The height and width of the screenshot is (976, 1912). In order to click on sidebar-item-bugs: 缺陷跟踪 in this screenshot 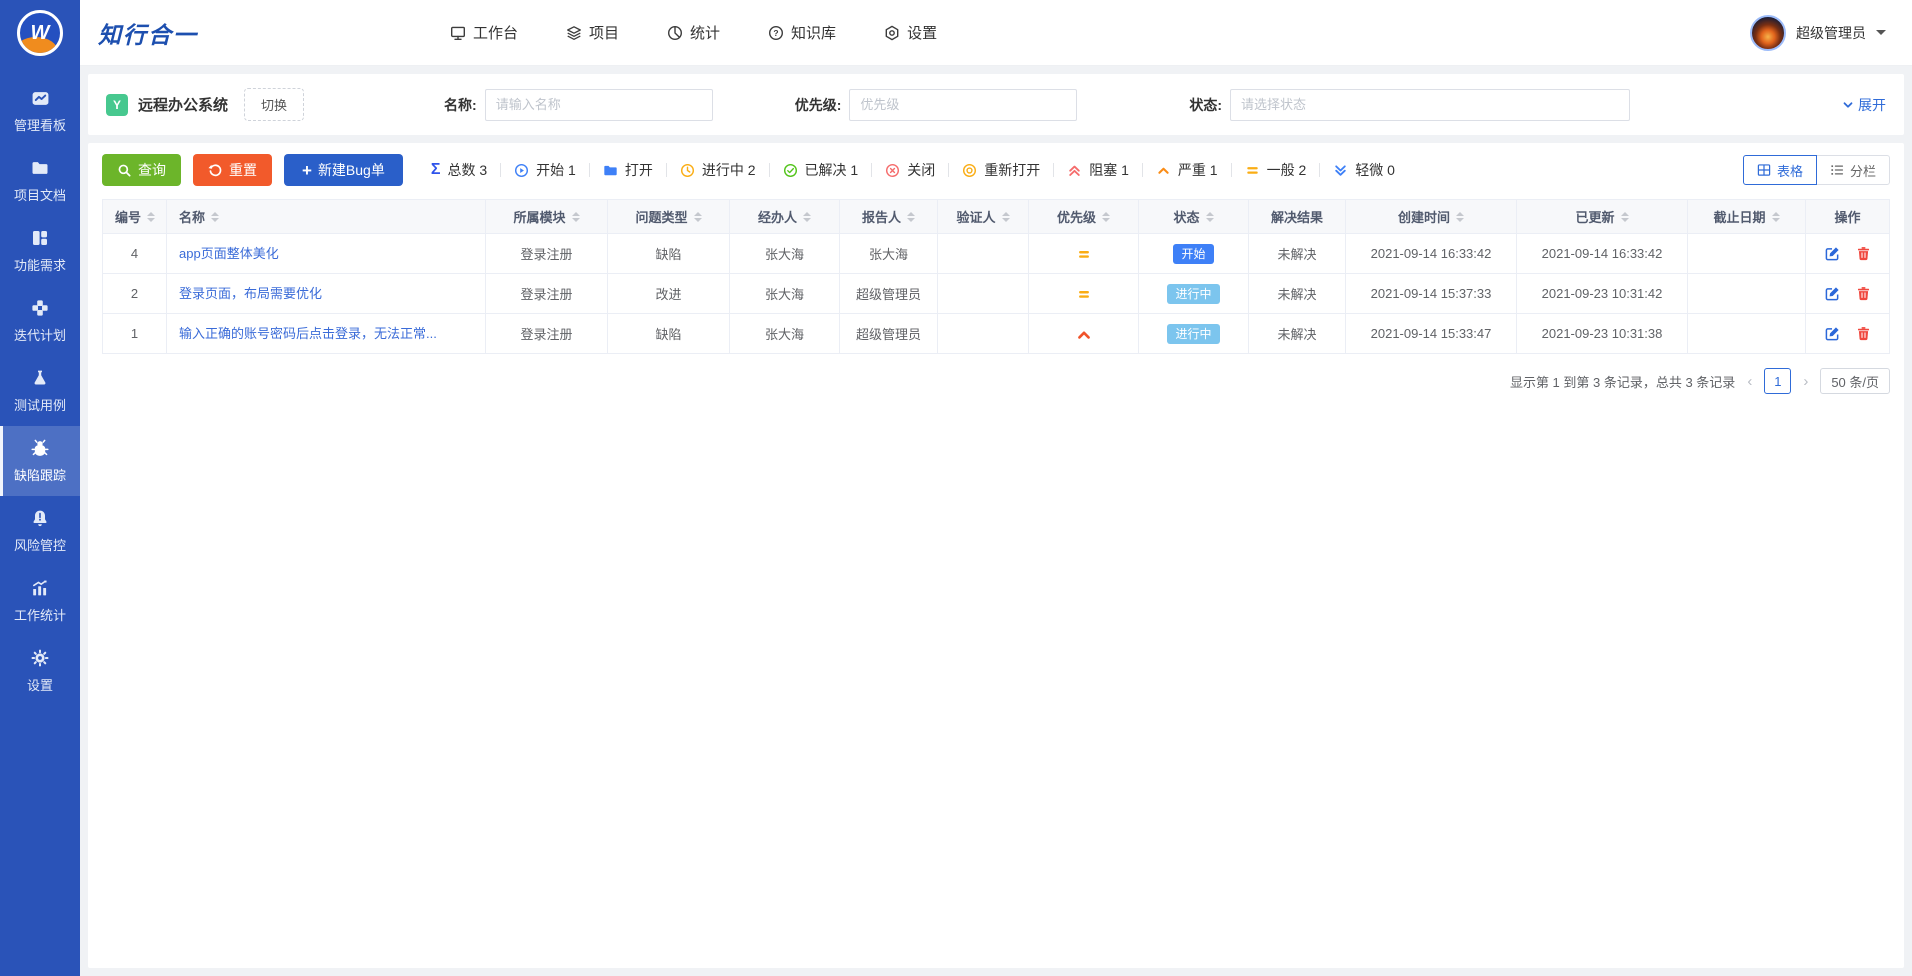, I will do `click(40, 461)`.